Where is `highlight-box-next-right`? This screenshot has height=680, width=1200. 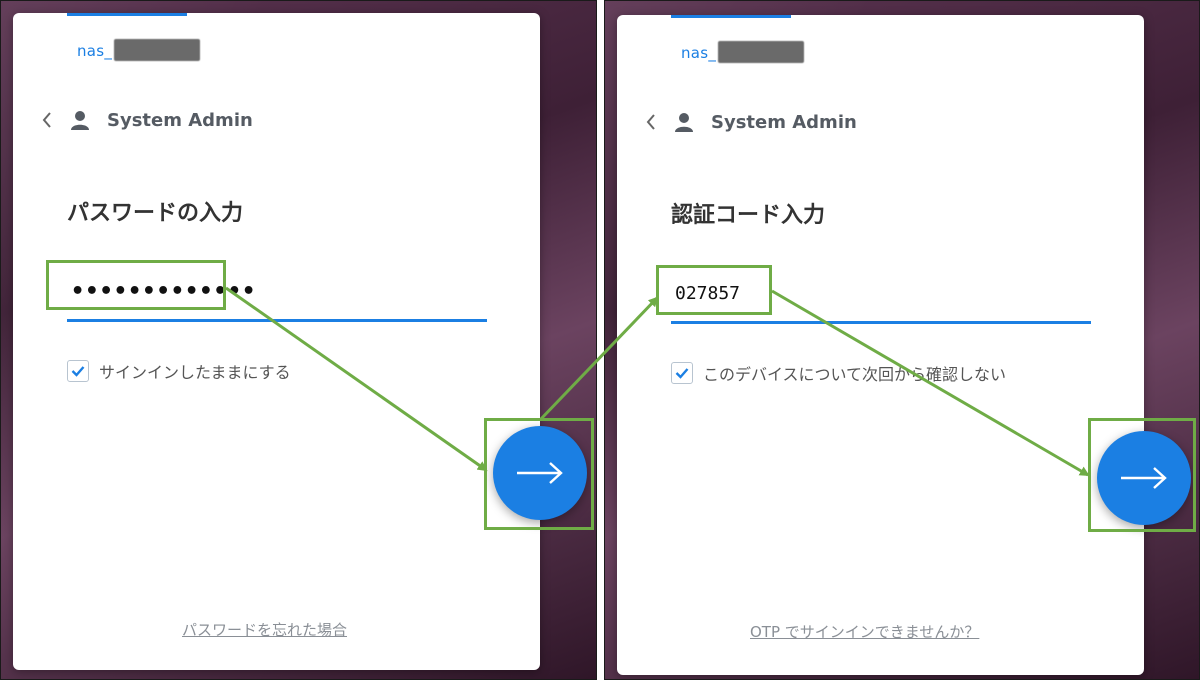
highlight-box-next-right is located at coordinates (1142, 475).